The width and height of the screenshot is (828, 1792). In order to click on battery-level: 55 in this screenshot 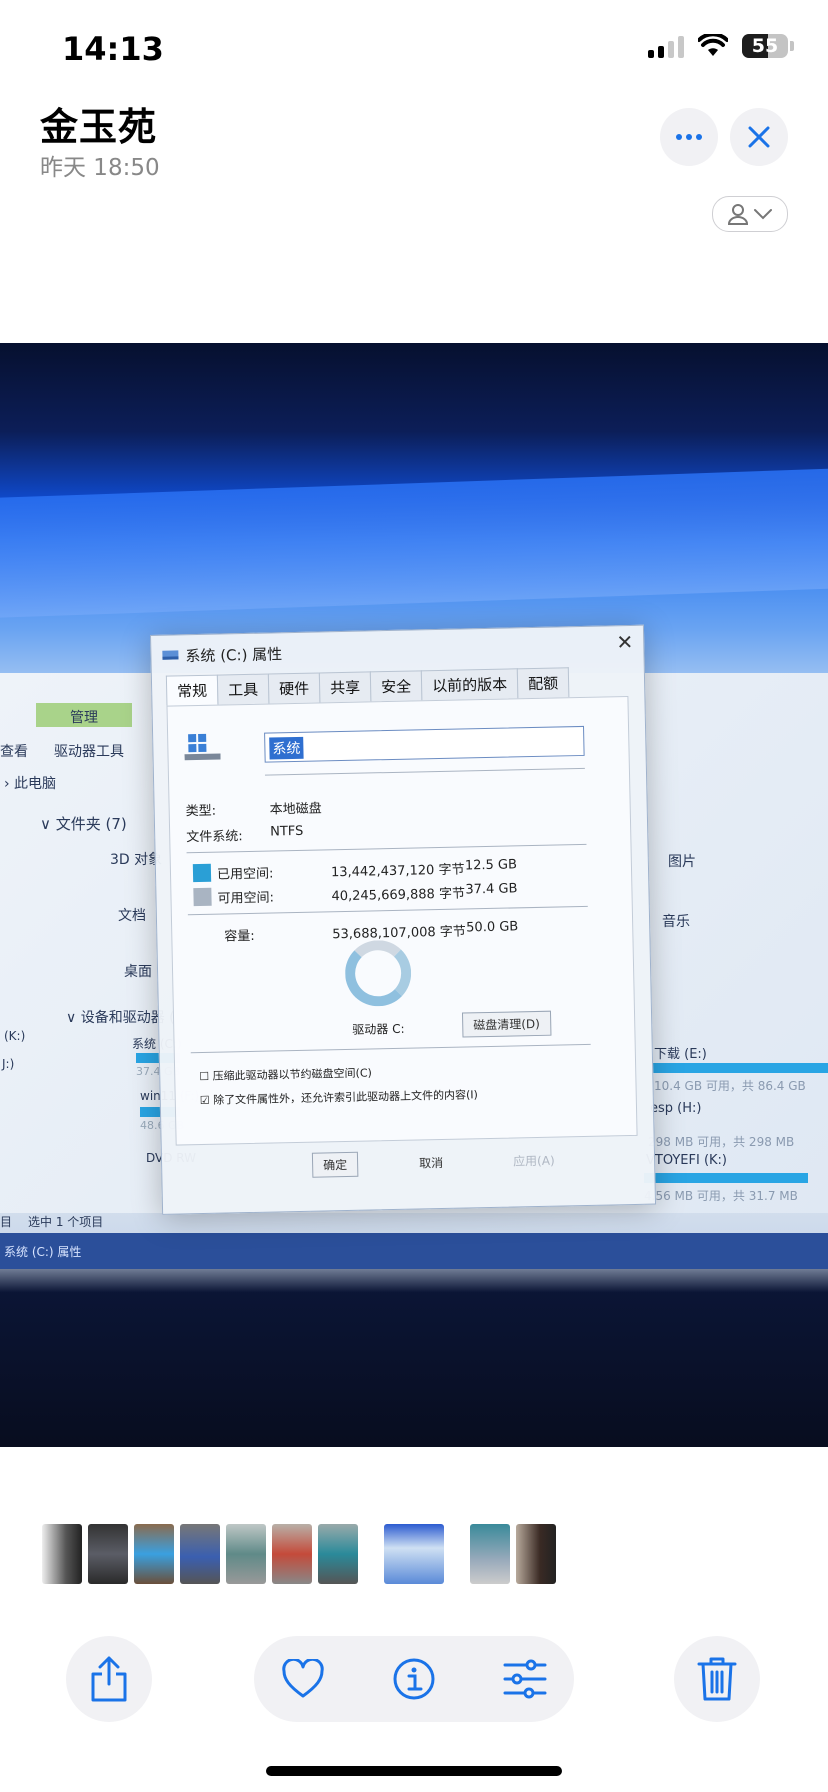, I will do `click(765, 46)`.